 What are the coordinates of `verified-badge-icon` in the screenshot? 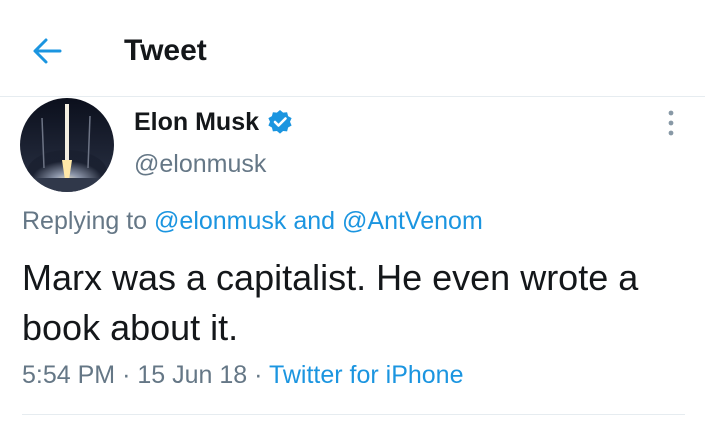 It's located at (280, 122).